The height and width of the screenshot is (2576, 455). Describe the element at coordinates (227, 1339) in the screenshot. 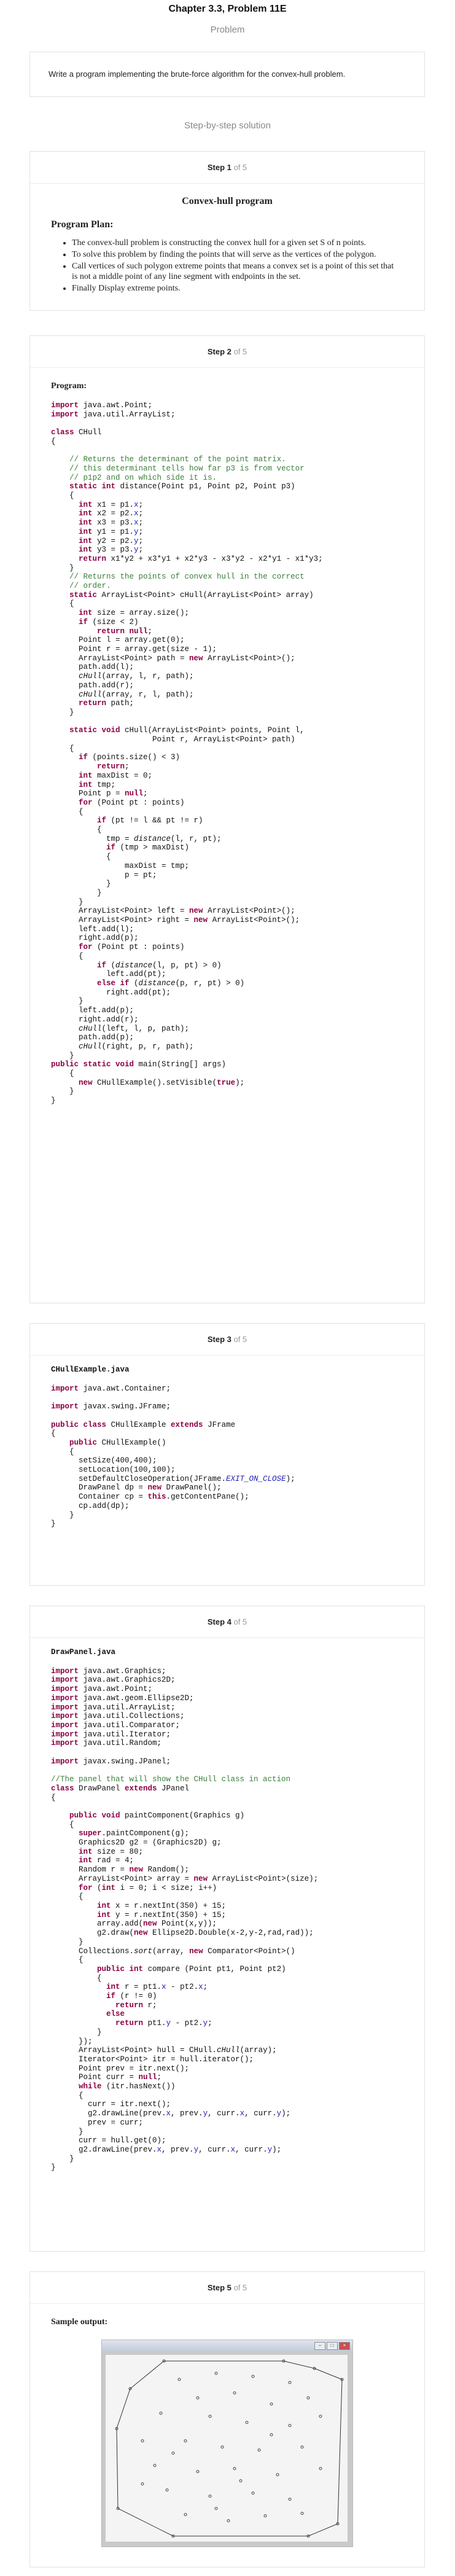

I see `step-3-label: Step 3 of 5` at that location.